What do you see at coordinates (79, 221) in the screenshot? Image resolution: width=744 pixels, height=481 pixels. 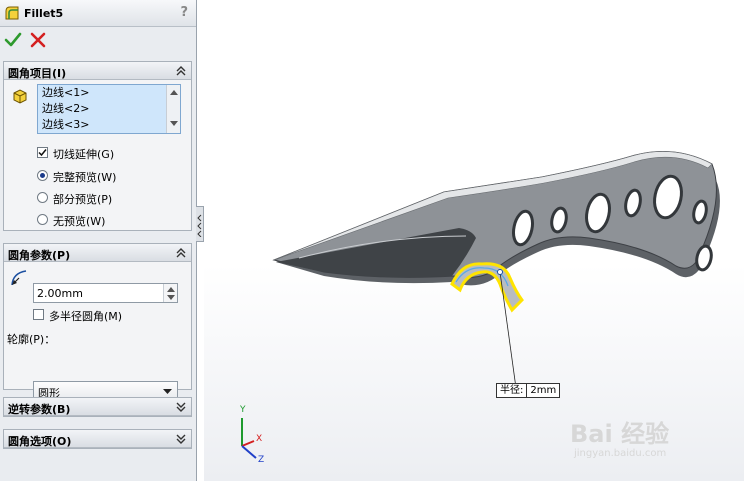 I see `no-preview-label: 无预览(W)` at bounding box center [79, 221].